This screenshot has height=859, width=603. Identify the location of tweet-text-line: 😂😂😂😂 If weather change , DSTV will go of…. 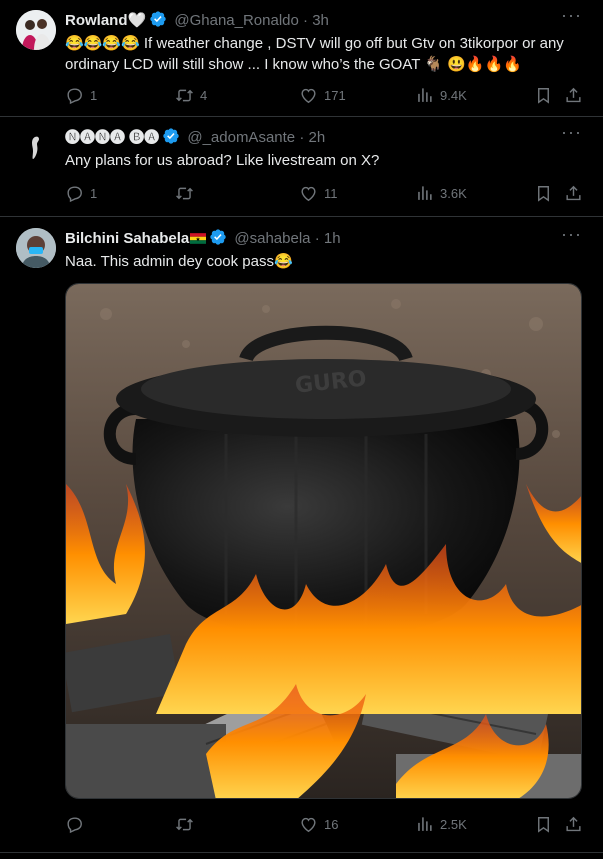
(314, 43).